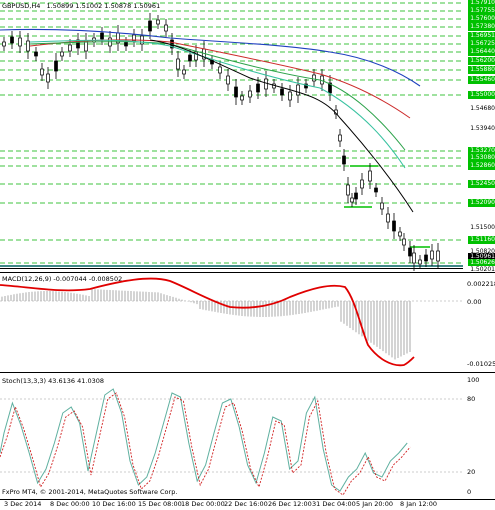 The height and width of the screenshot is (510, 495). I want to click on time-axis-label: 22 Dec 16:00, so click(246, 504).